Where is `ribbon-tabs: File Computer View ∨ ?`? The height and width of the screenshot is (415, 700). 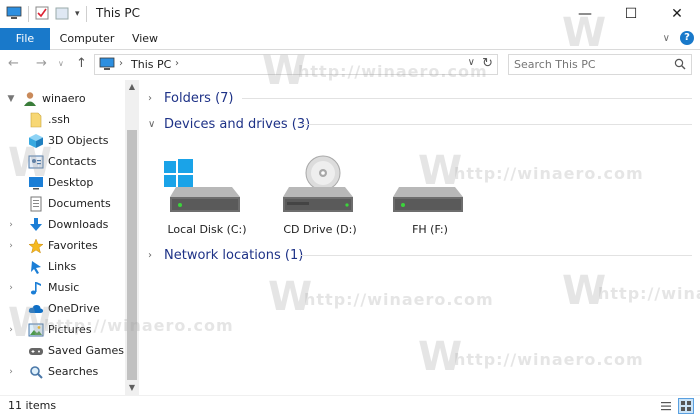 ribbon-tabs: File Computer View ∨ ? is located at coordinates (350, 39).